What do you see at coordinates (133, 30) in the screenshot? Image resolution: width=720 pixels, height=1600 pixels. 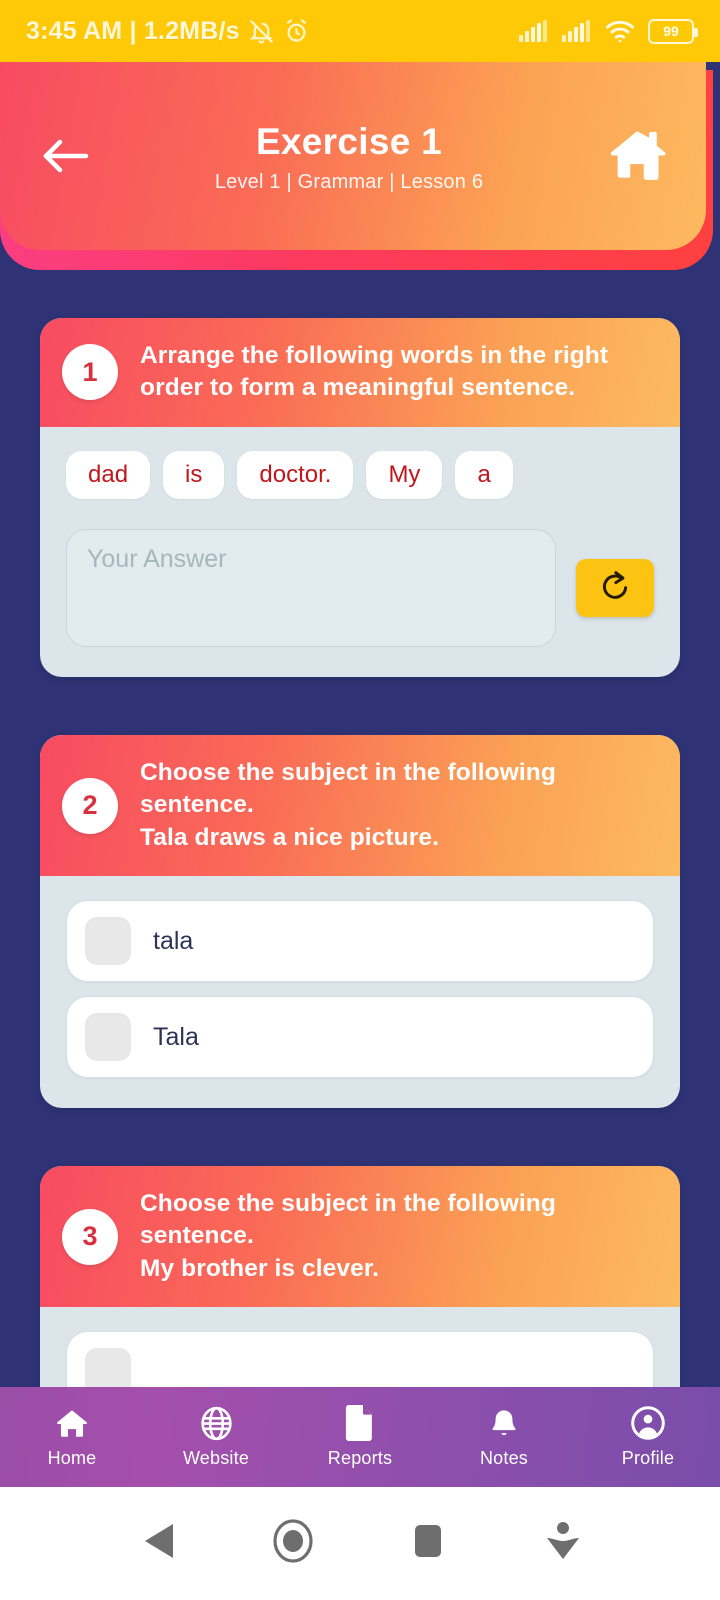 I see `status-time-and-speed: 3:45 AM | 1.2MB/s` at bounding box center [133, 30].